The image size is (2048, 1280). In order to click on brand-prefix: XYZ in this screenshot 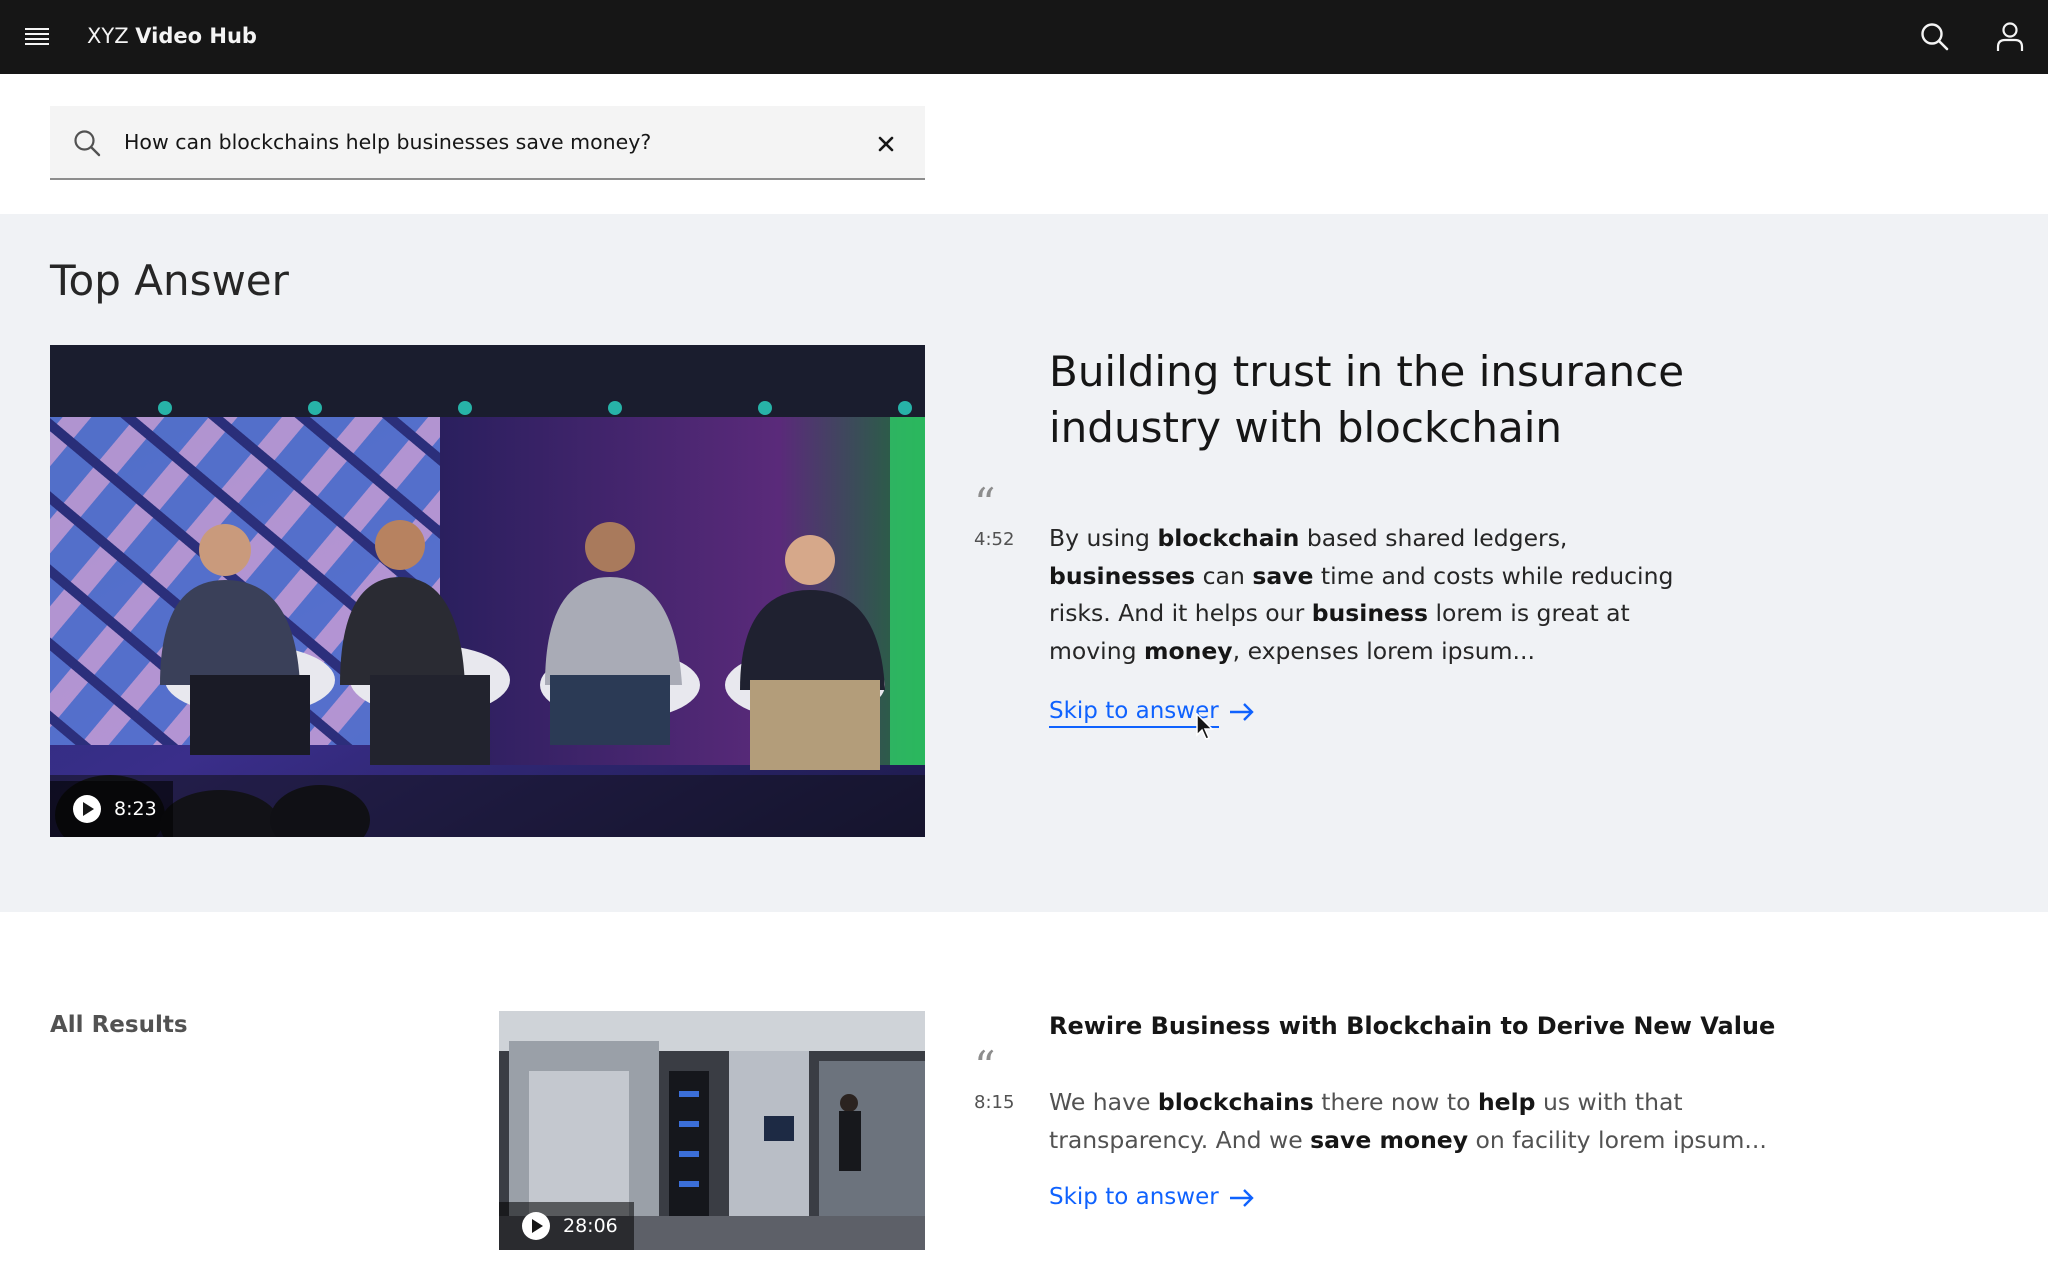, I will do `click(108, 36)`.